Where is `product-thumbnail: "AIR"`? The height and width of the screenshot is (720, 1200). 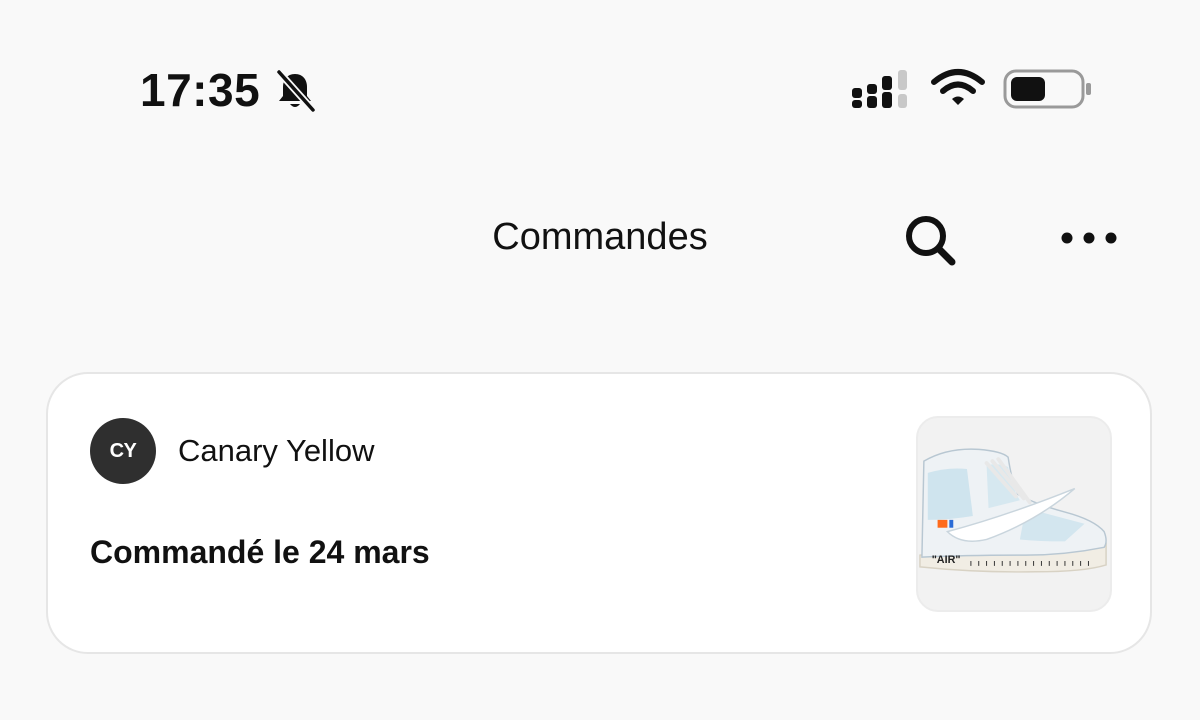
product-thumbnail: "AIR" is located at coordinates (1014, 514).